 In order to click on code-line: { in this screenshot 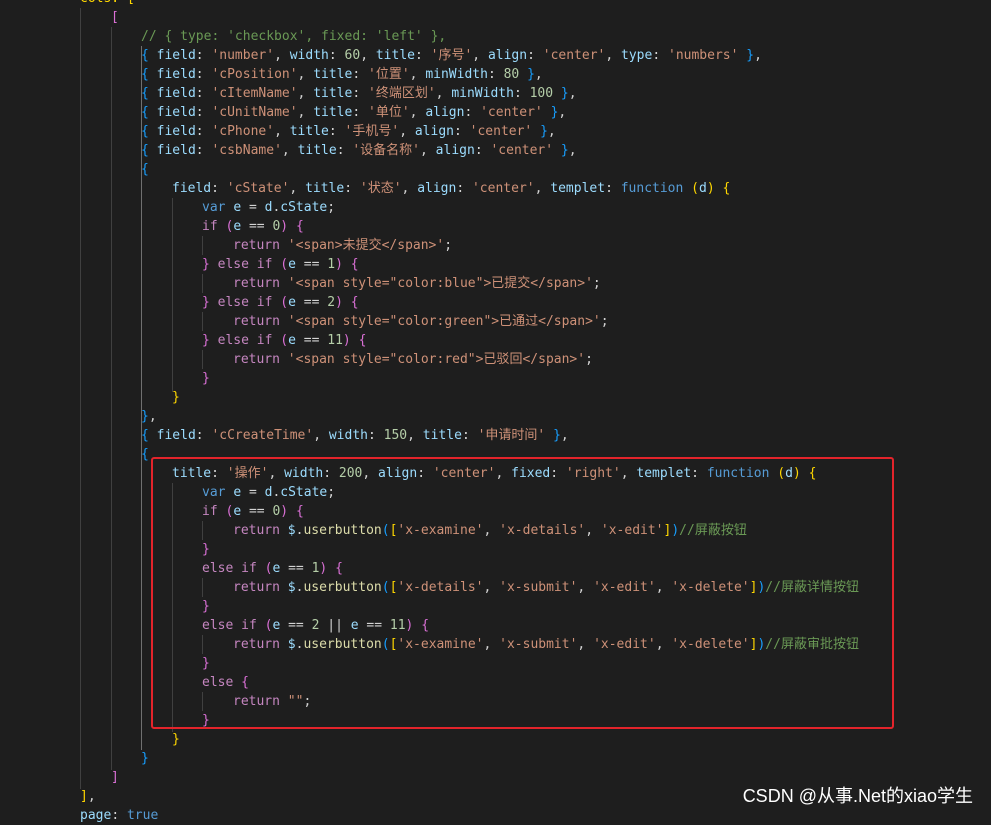, I will do `click(145, 454)`.